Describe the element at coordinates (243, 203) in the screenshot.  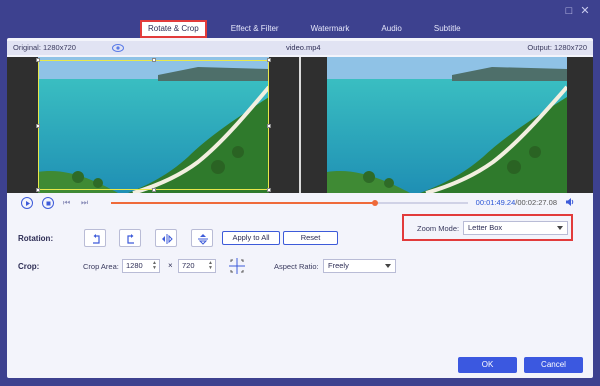
I see `seek-progress` at that location.